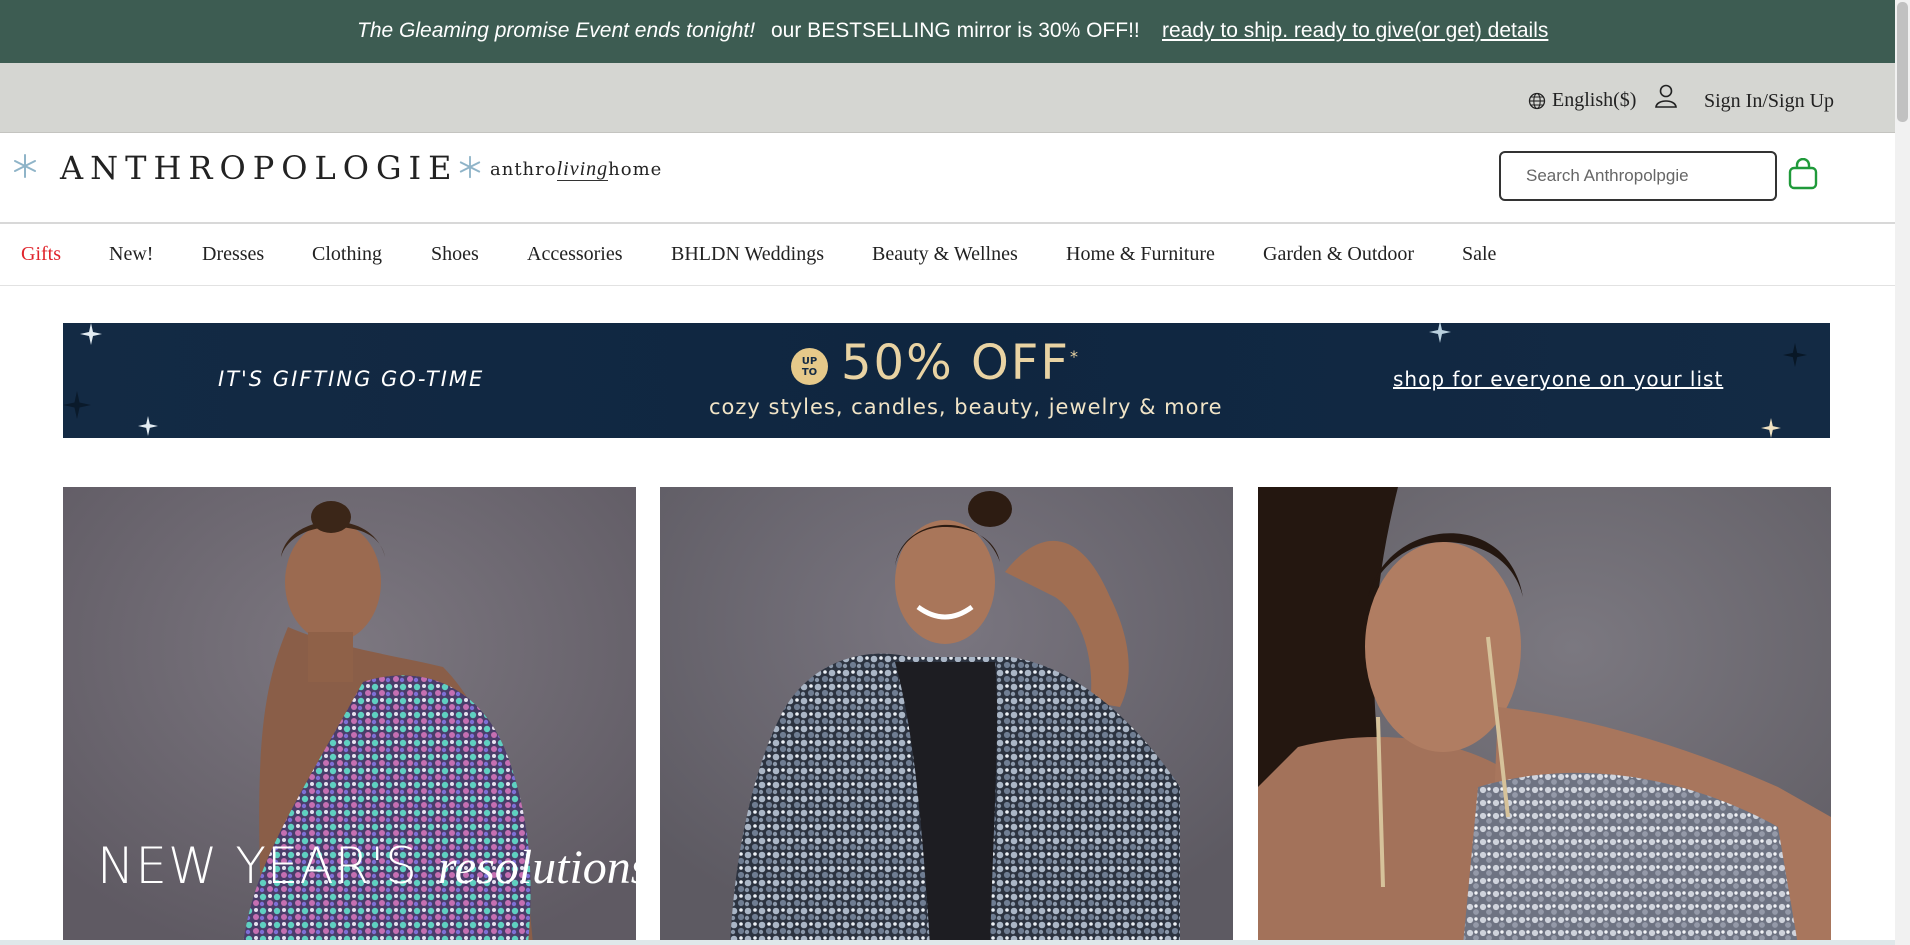 The height and width of the screenshot is (945, 1910). I want to click on nav-item-sale: Sale, so click(1479, 254).